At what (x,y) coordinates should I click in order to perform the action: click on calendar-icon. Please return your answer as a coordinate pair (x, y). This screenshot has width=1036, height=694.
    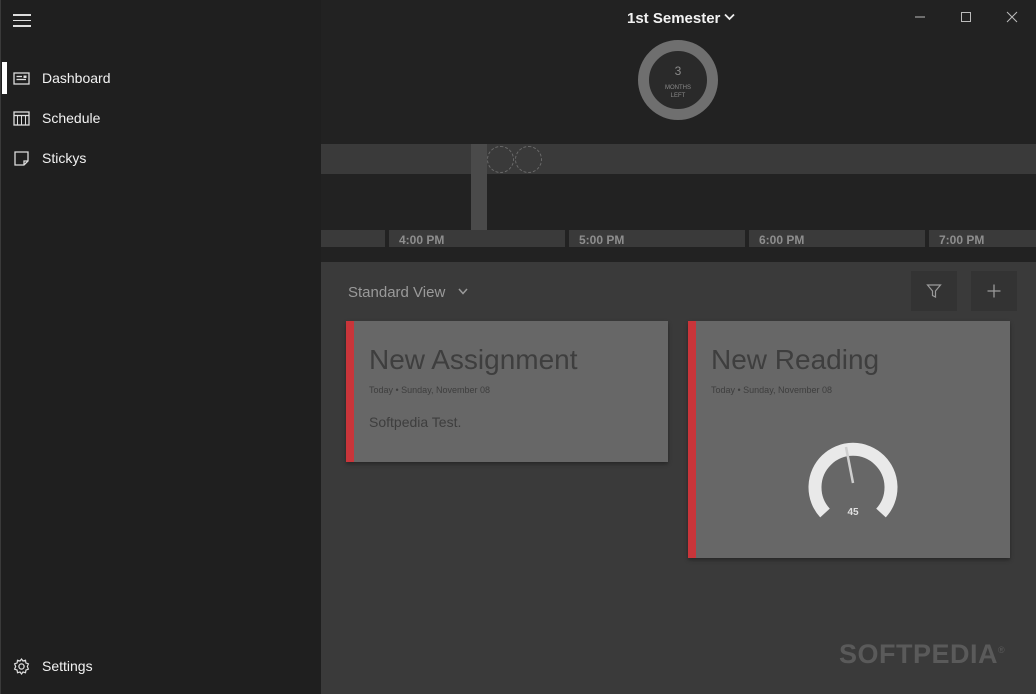
    Looking at the image, I should click on (21, 118).